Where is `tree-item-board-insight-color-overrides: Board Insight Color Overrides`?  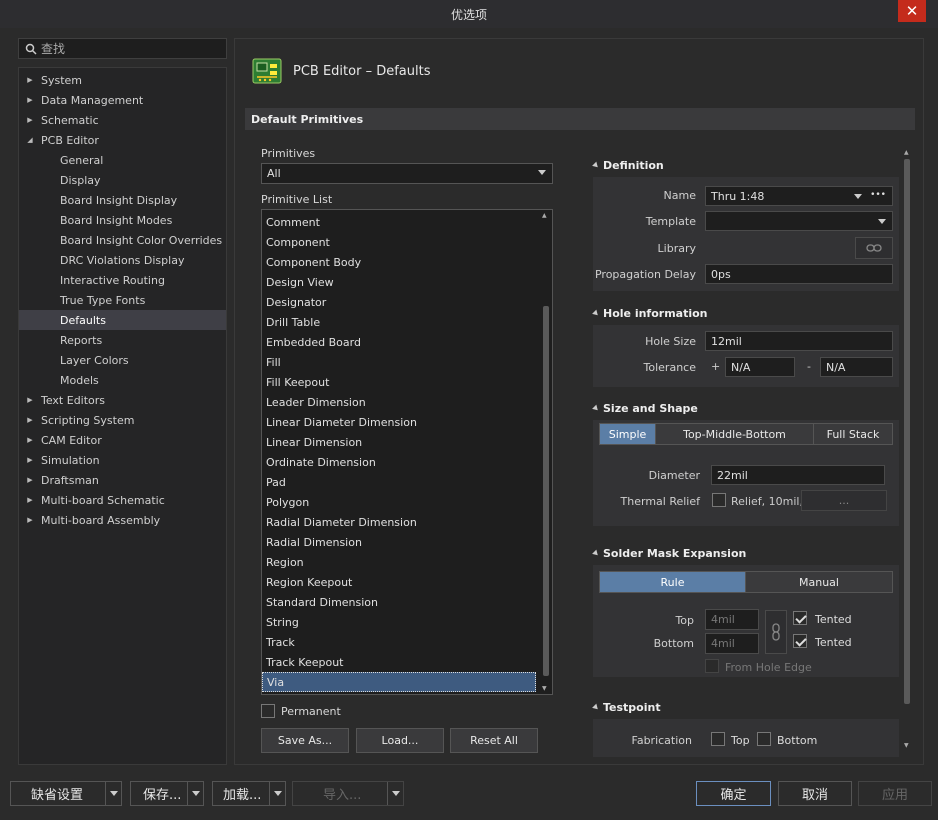
tree-item-board-insight-color-overrides: Board Insight Color Overrides is located at coordinates (122, 240).